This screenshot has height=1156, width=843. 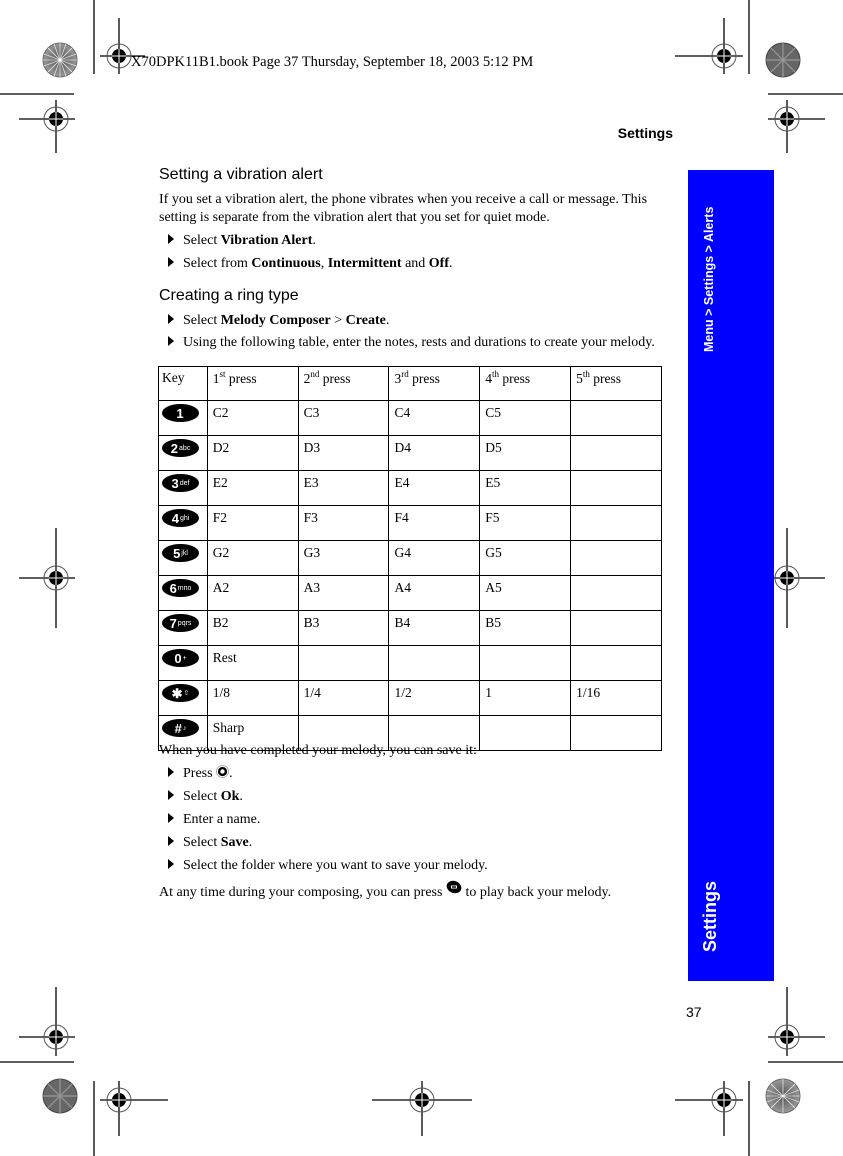 What do you see at coordinates (252, 418) in the screenshot?
I see `note-cell: C2` at bounding box center [252, 418].